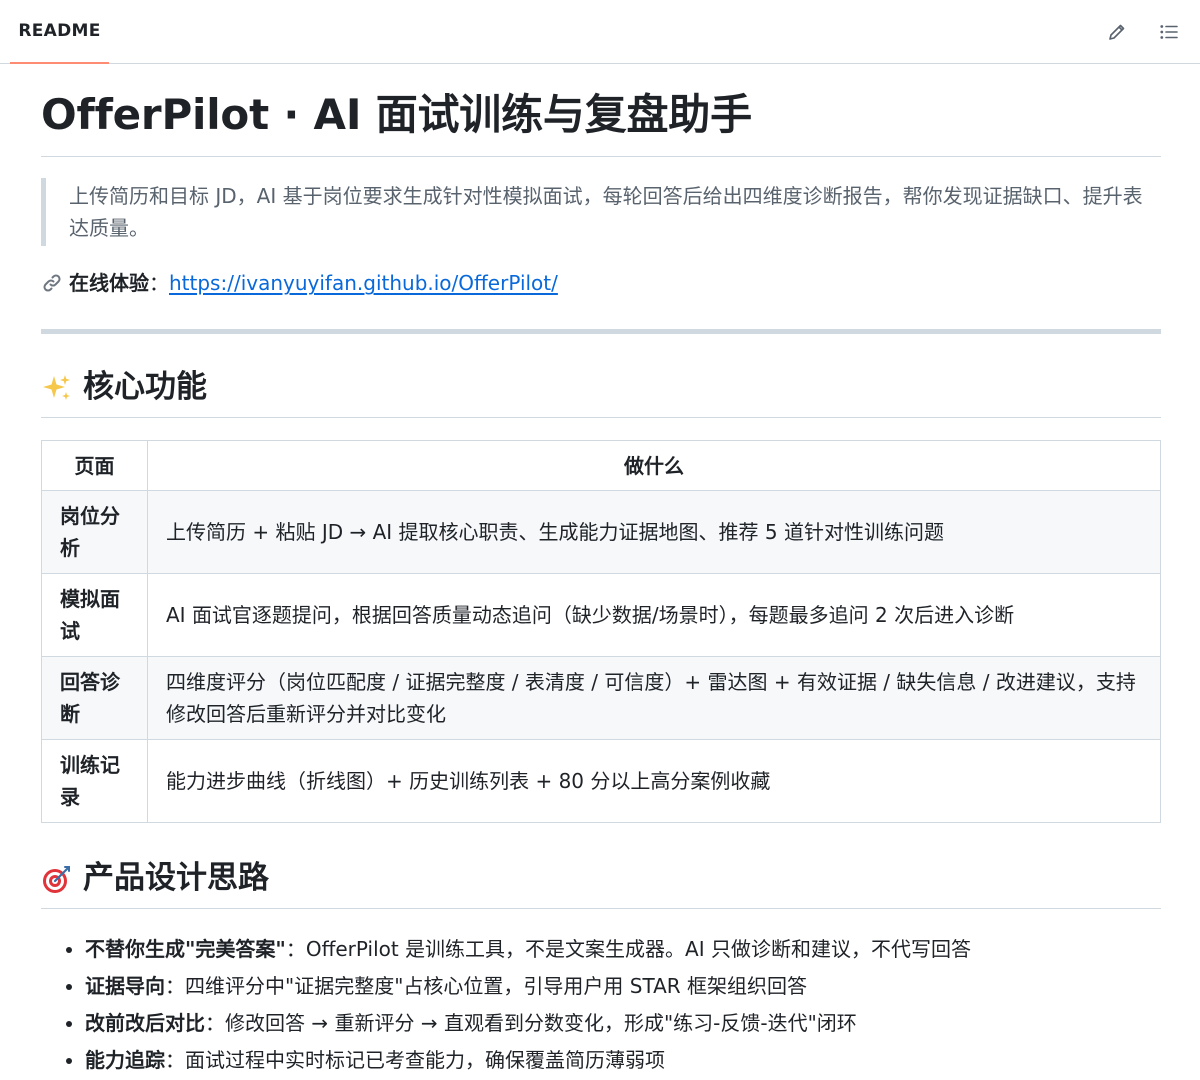 This screenshot has width=1200, height=1080. Describe the element at coordinates (145, 387) in the screenshot. I see `features-heading-text: 核心功能` at that location.